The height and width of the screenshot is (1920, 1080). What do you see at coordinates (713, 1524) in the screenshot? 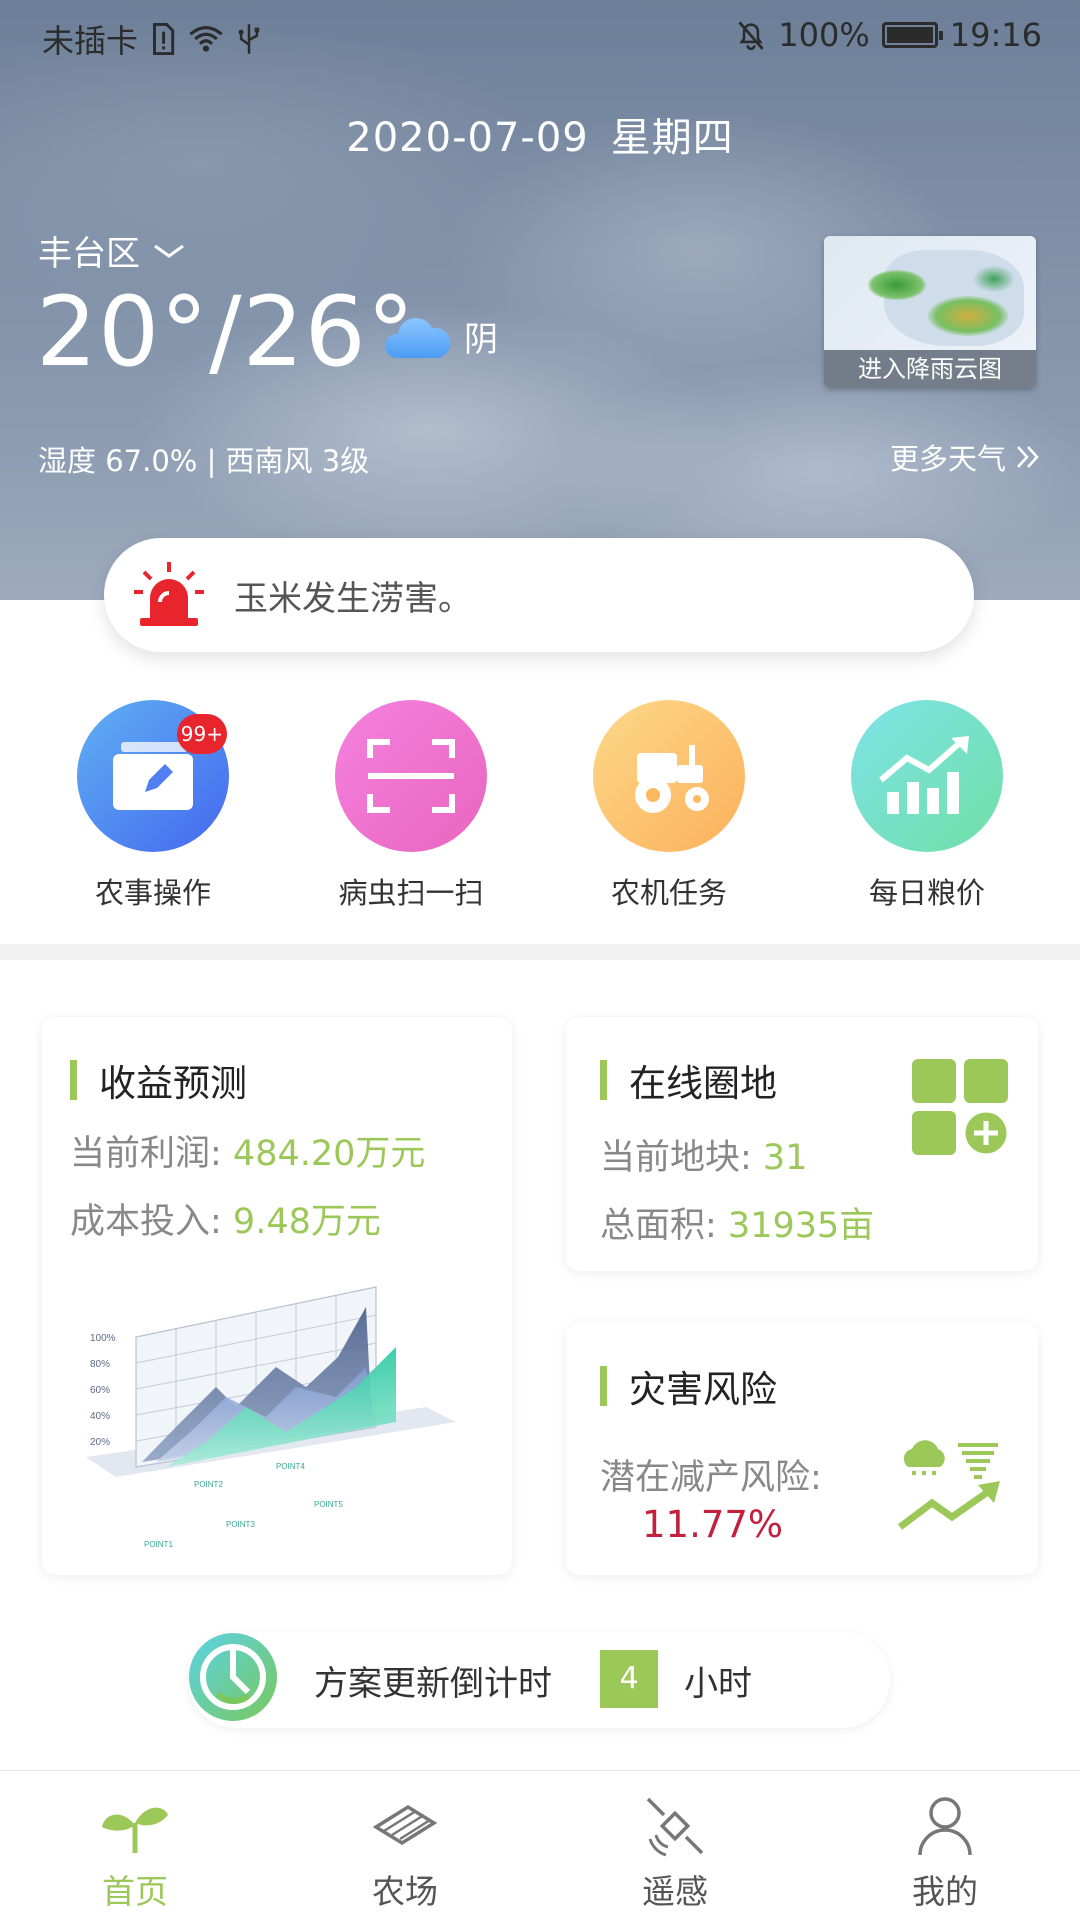
I see `risk-value: 11.77%` at bounding box center [713, 1524].